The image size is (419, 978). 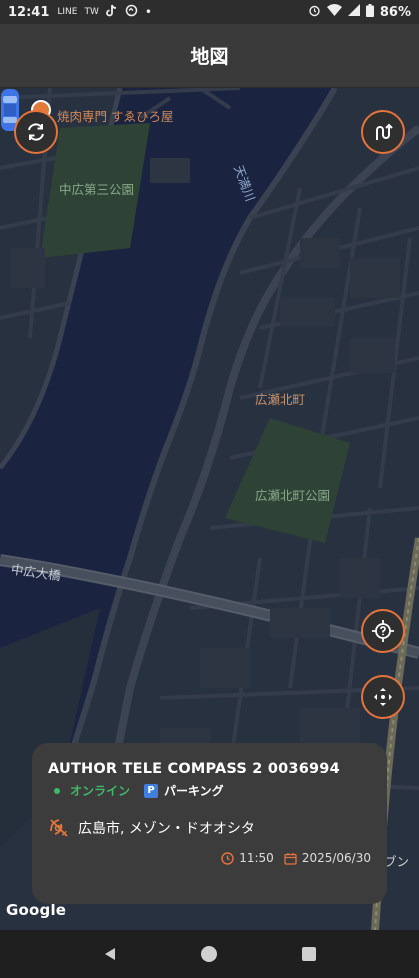 I want to click on refresh-button, so click(x=36, y=132).